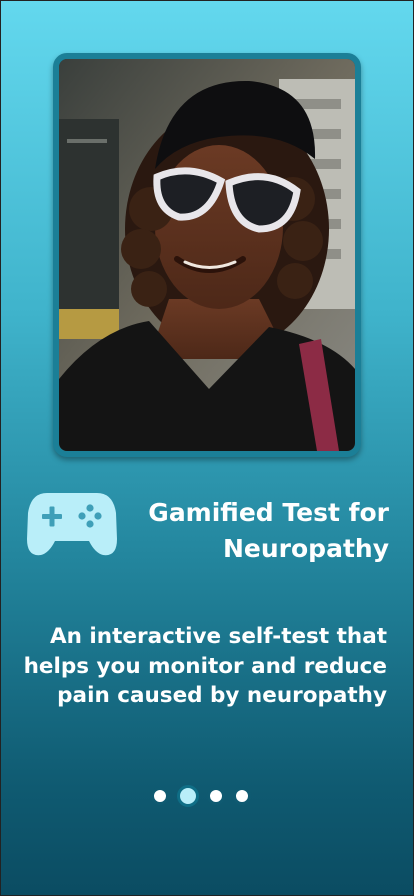 The height and width of the screenshot is (896, 414). I want to click on page-indicator, so click(209, 796).